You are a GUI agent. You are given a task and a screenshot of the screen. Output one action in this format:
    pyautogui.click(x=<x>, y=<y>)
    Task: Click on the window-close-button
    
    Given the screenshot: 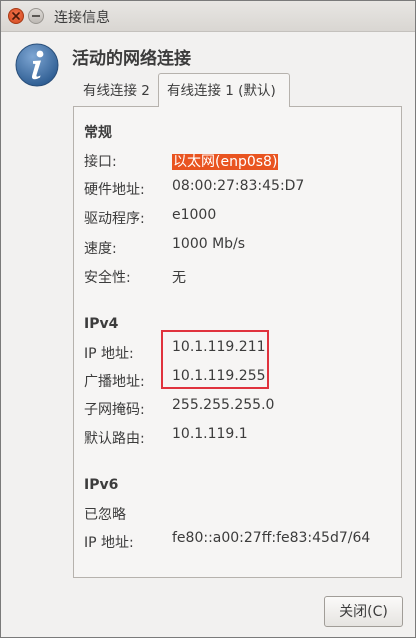 What is the action you would take?
    pyautogui.click(x=16, y=16)
    